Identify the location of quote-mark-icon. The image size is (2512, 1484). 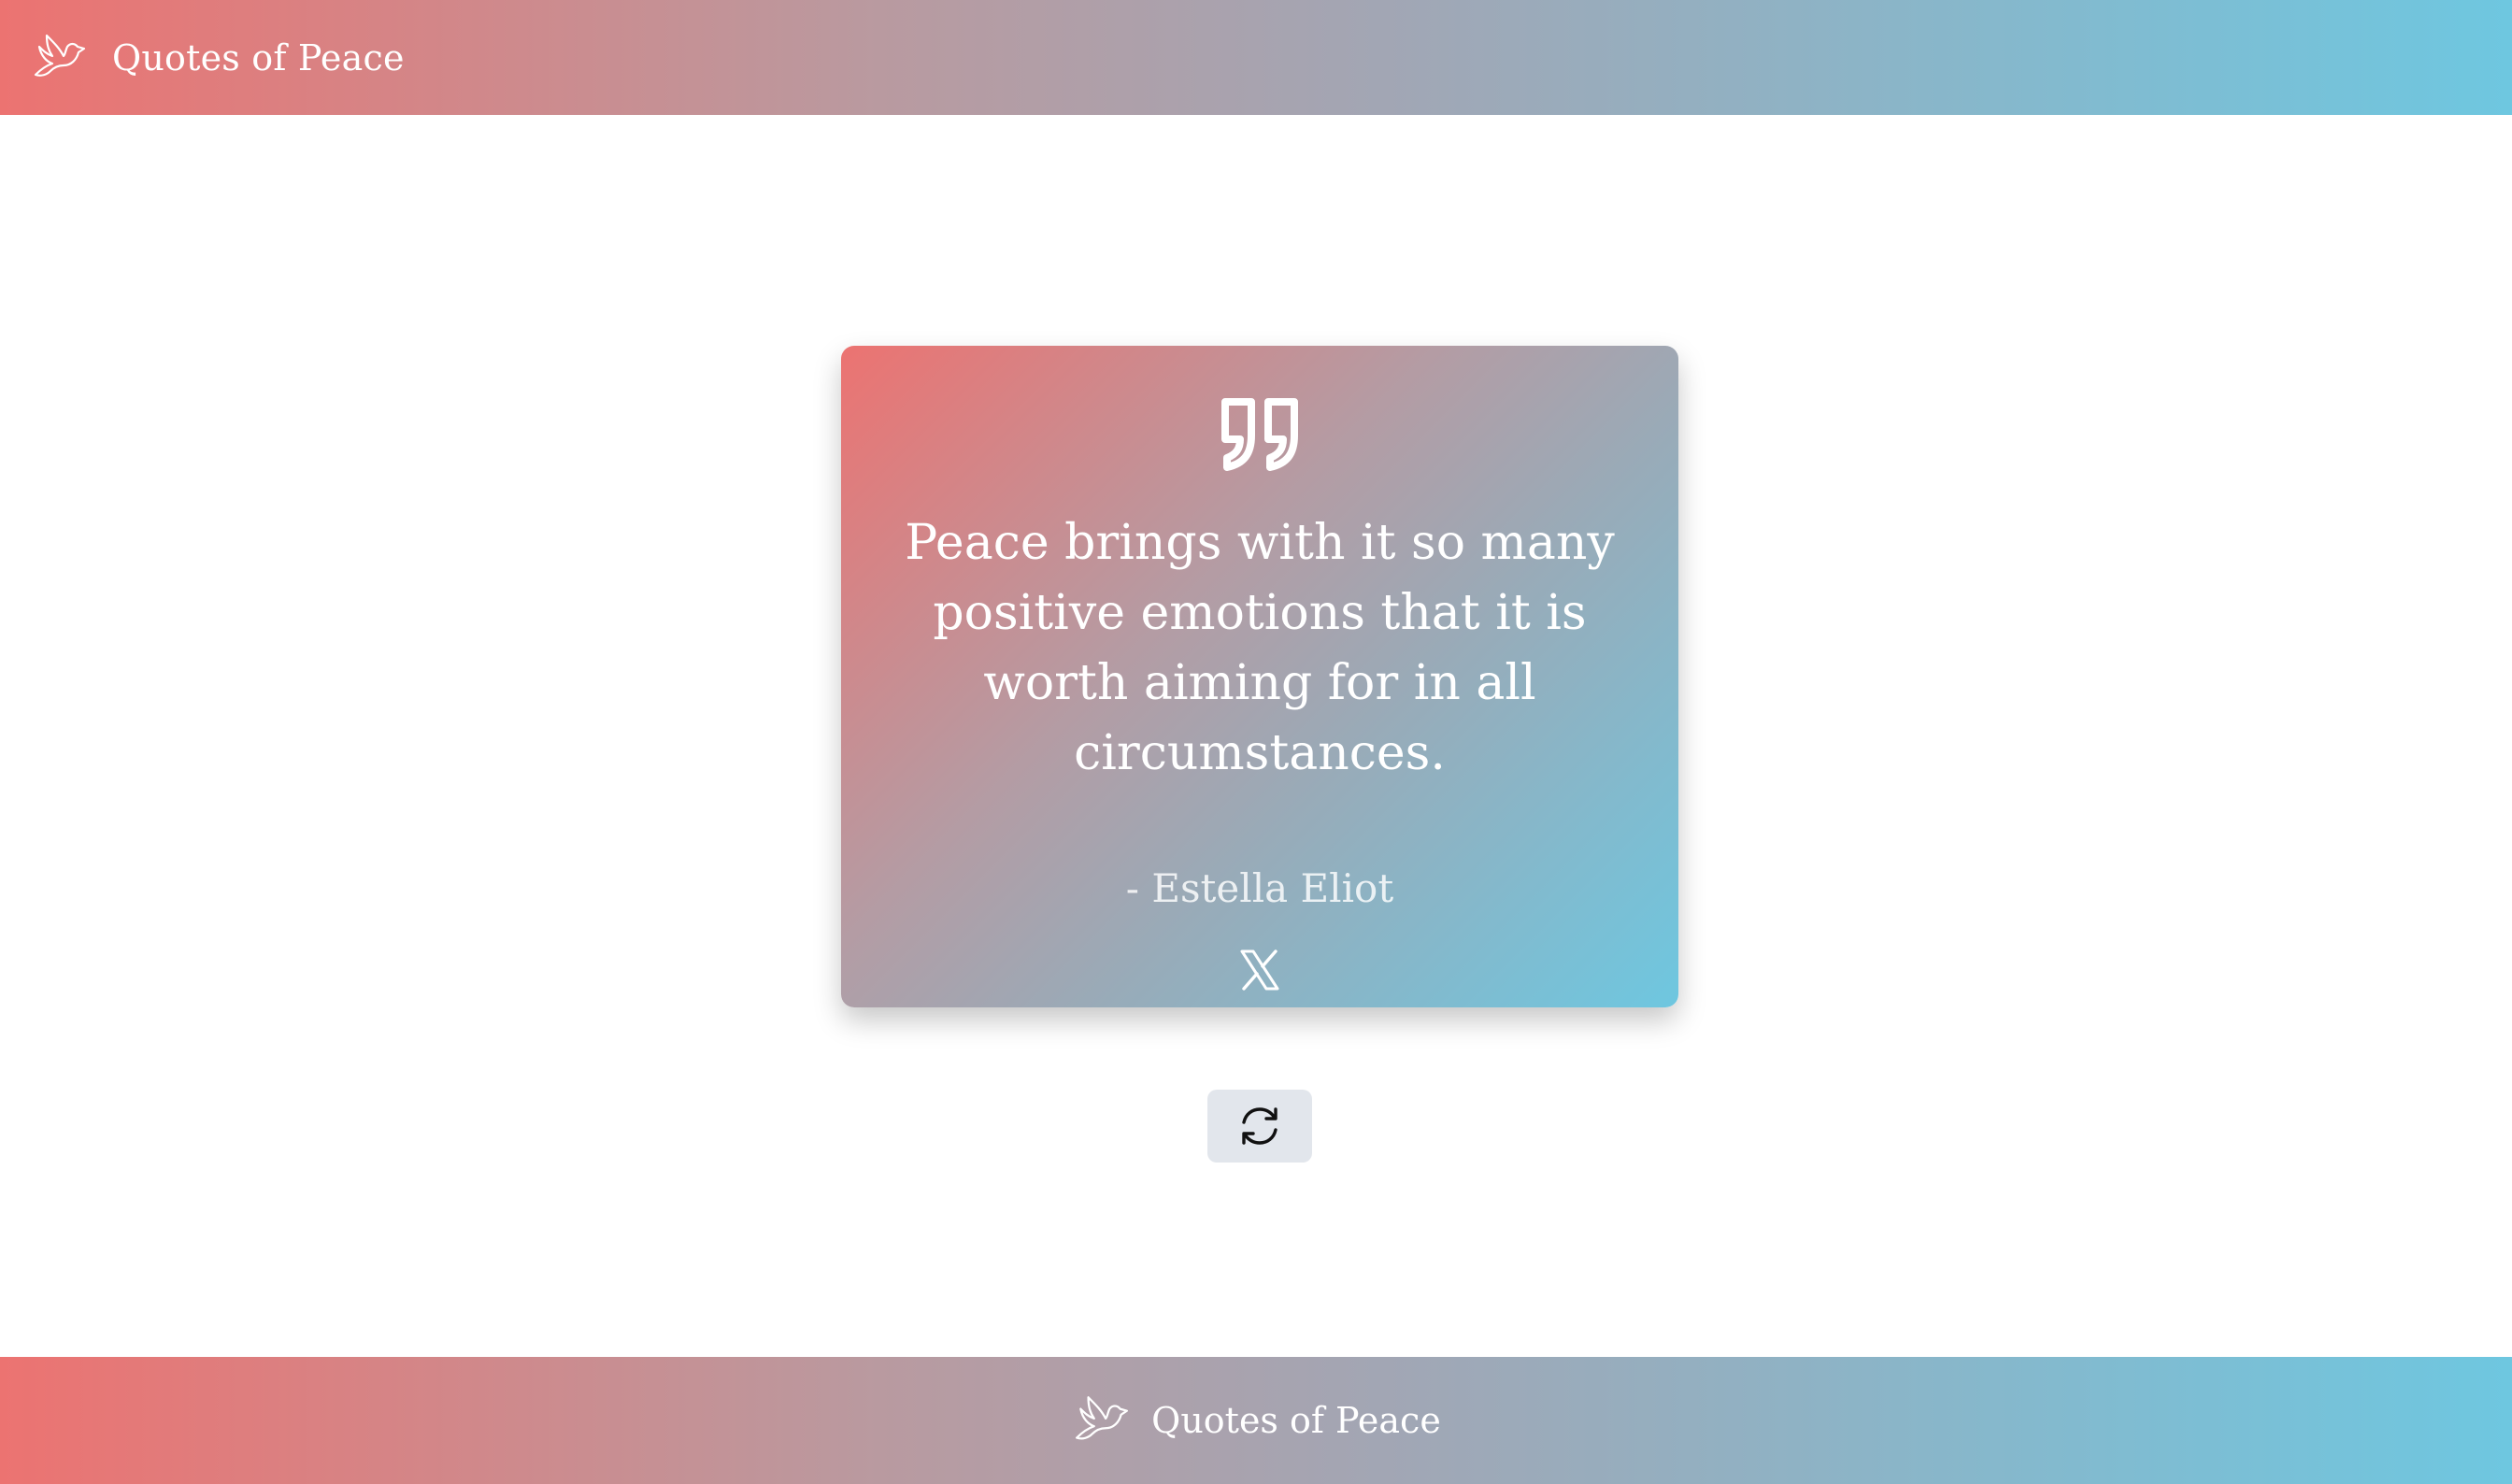
(1259, 434).